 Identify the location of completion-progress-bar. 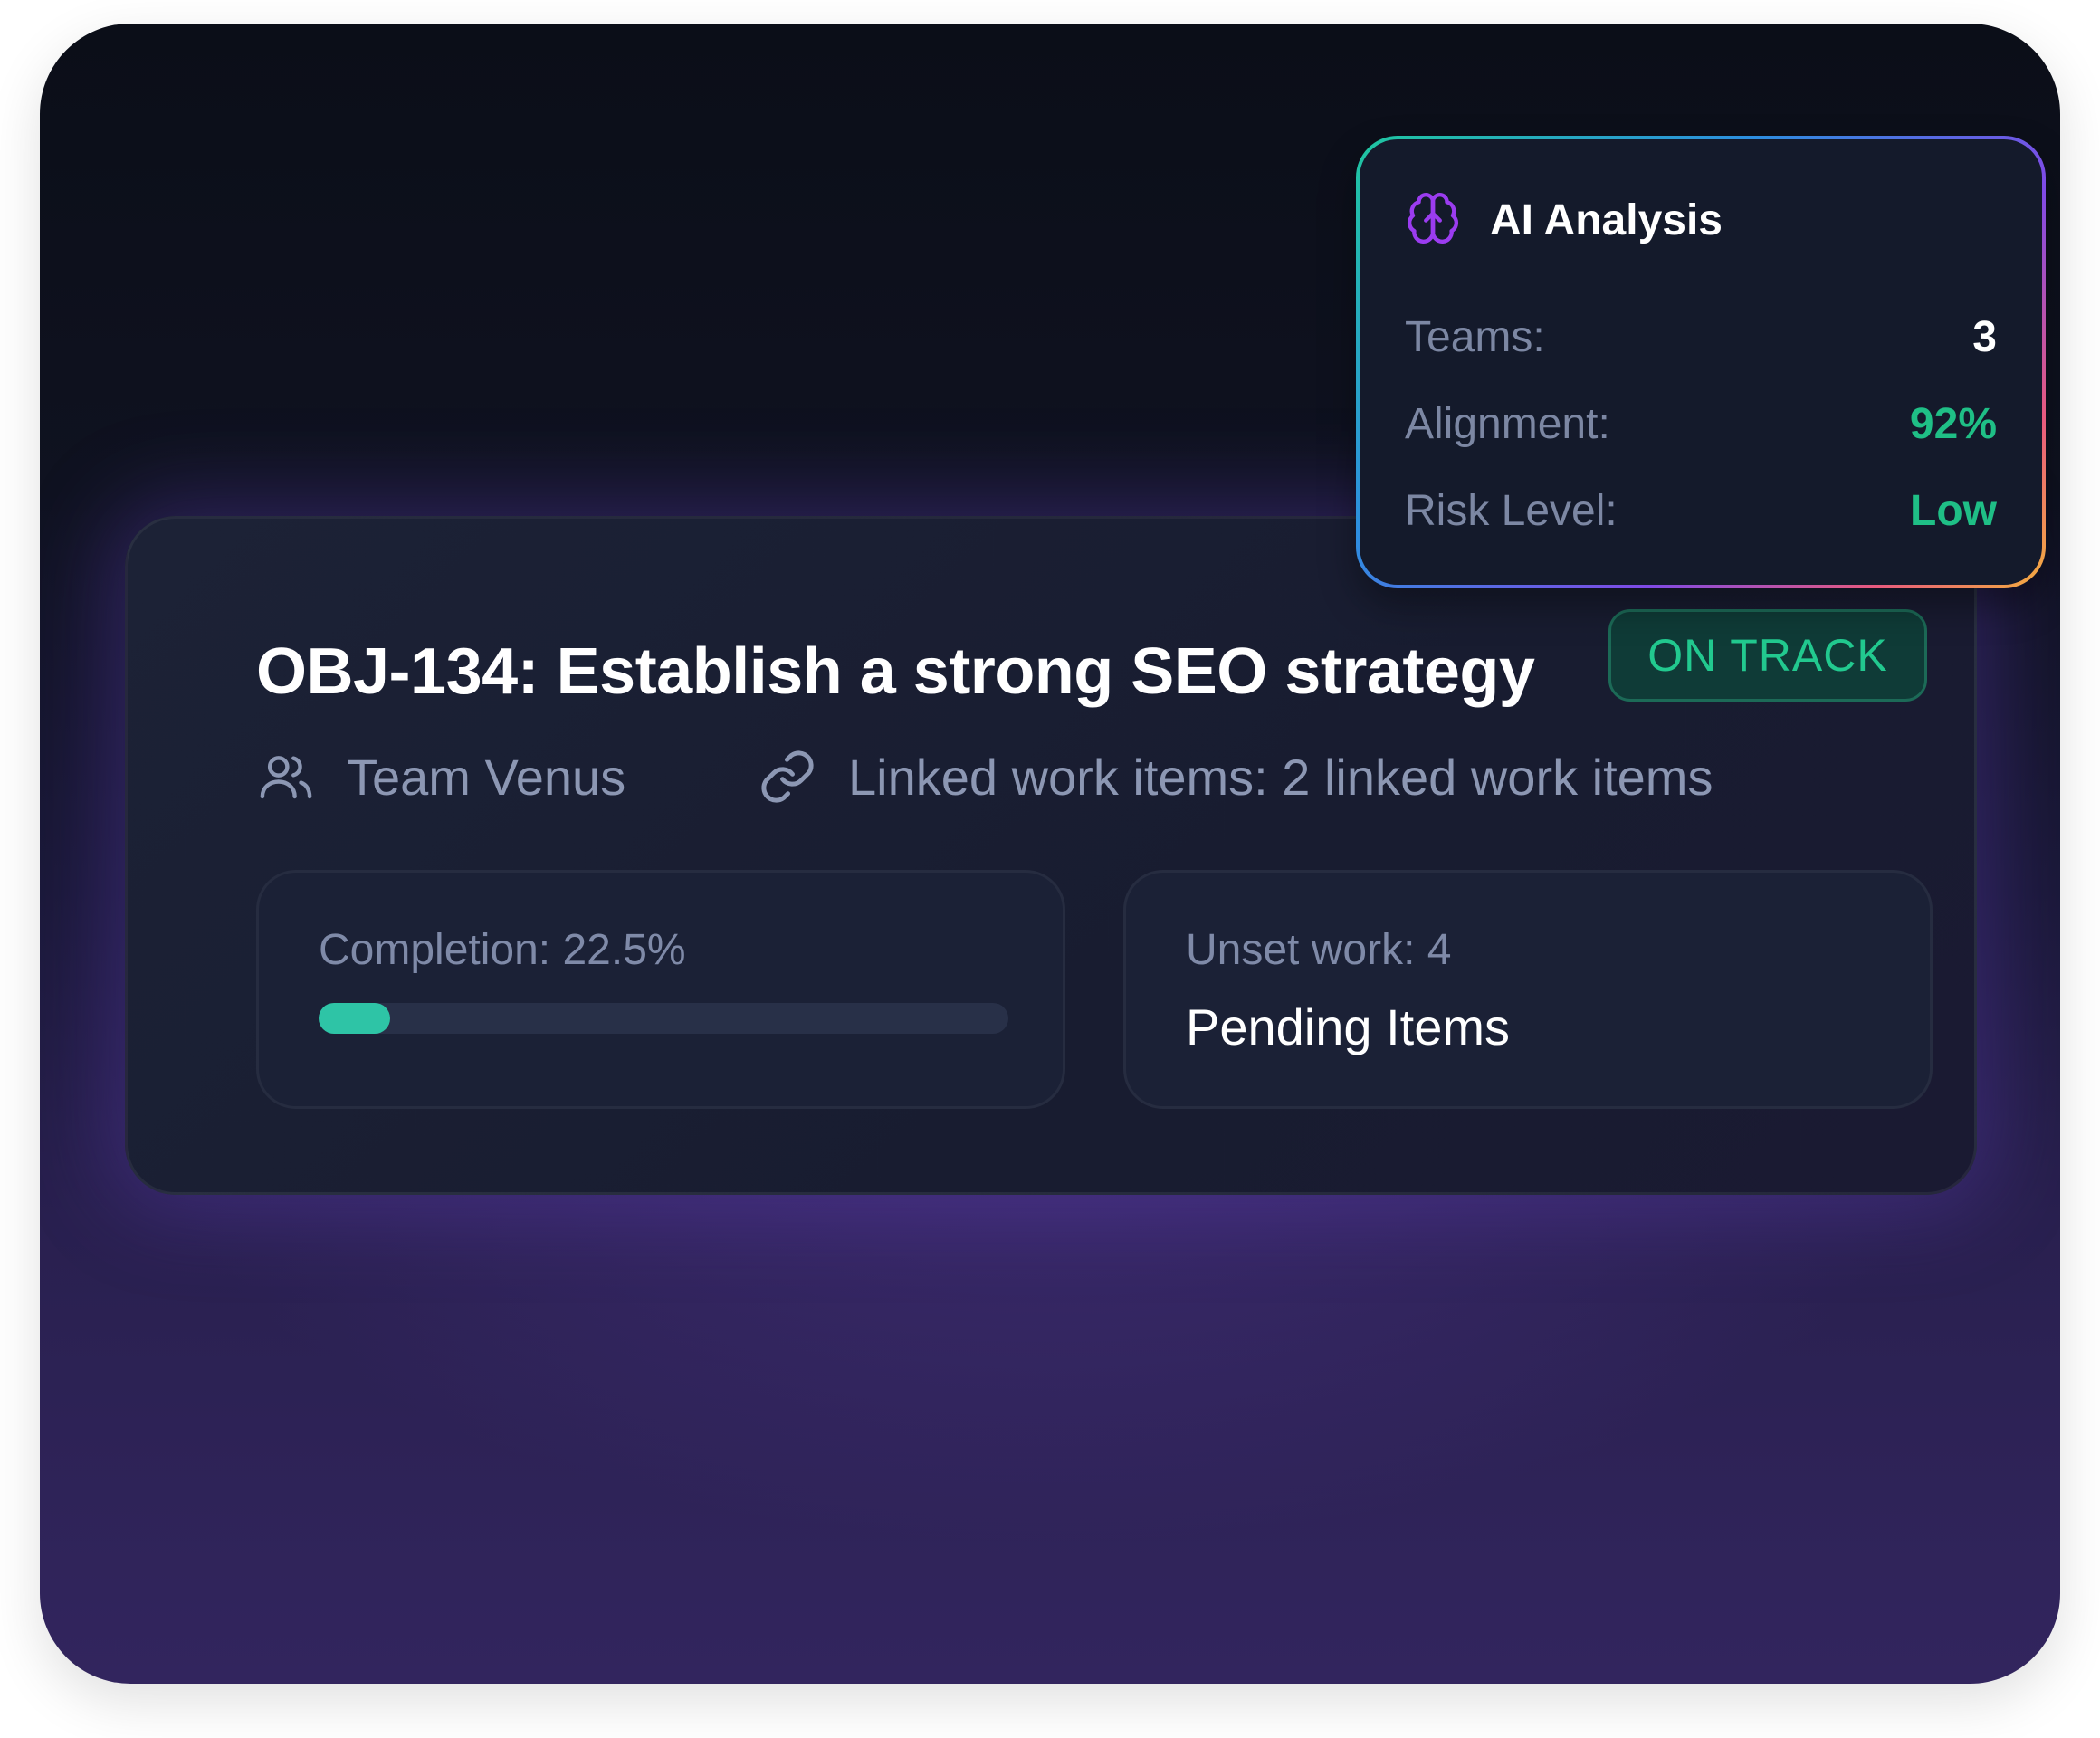
(664, 1018).